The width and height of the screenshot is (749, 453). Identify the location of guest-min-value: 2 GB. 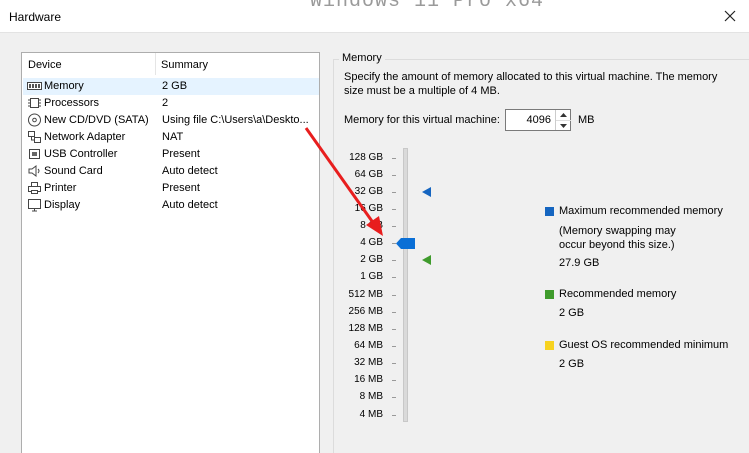
(572, 364).